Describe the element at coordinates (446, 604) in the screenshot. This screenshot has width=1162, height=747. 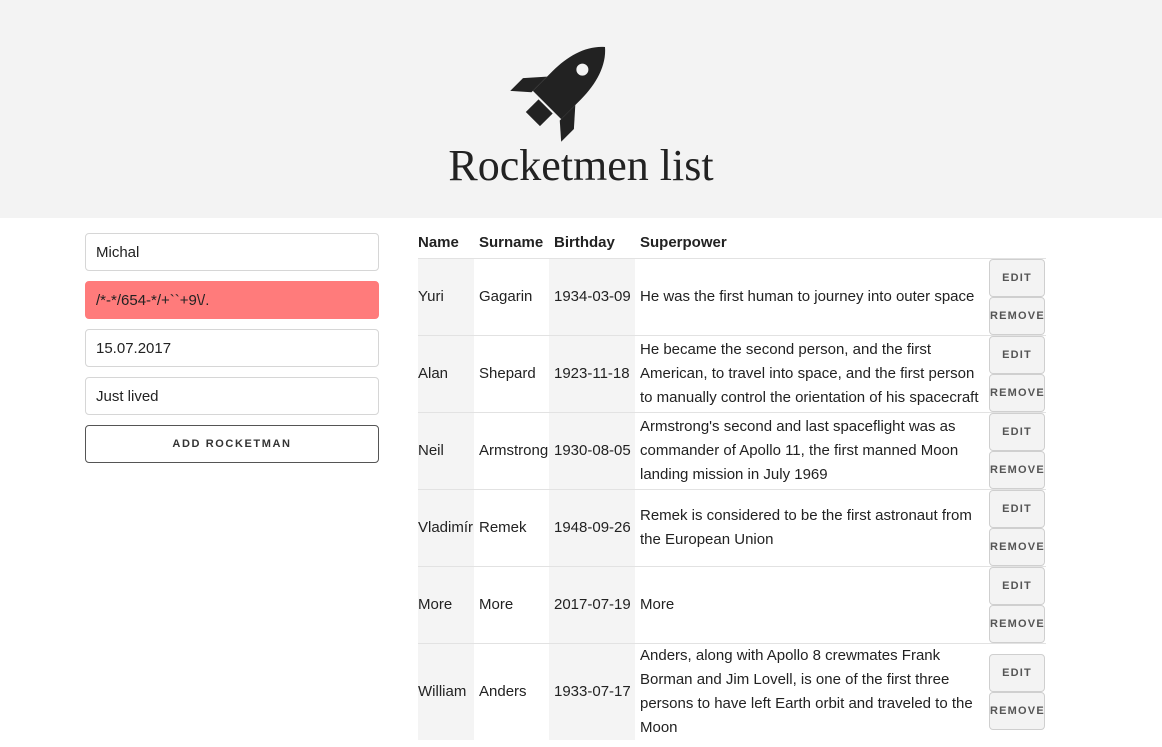
I see `cell-name: More` at that location.